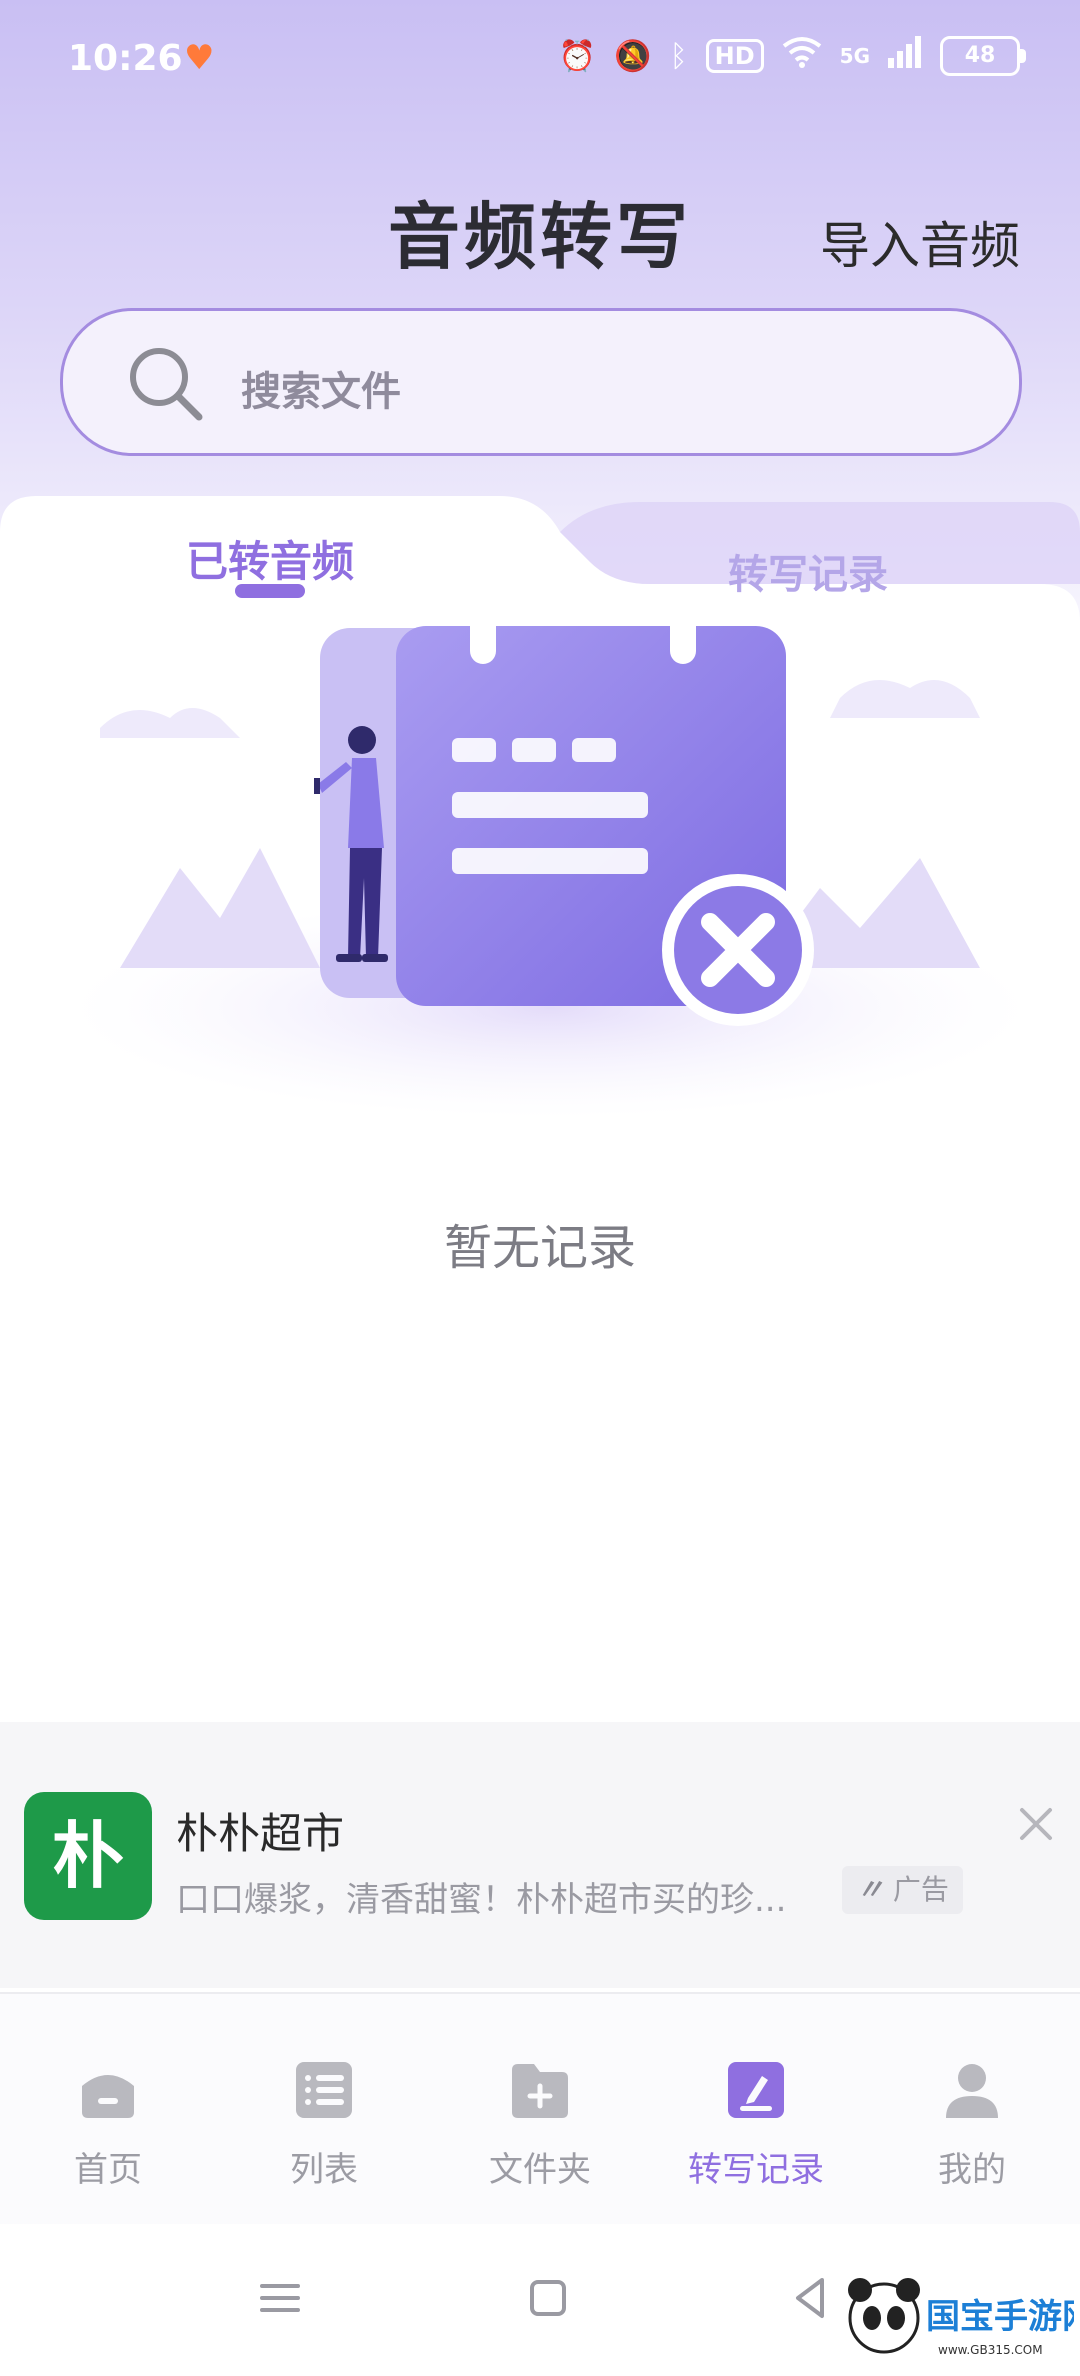 The image size is (1080, 2376). What do you see at coordinates (577, 56) in the screenshot?
I see `alarm-icon: ⏰` at bounding box center [577, 56].